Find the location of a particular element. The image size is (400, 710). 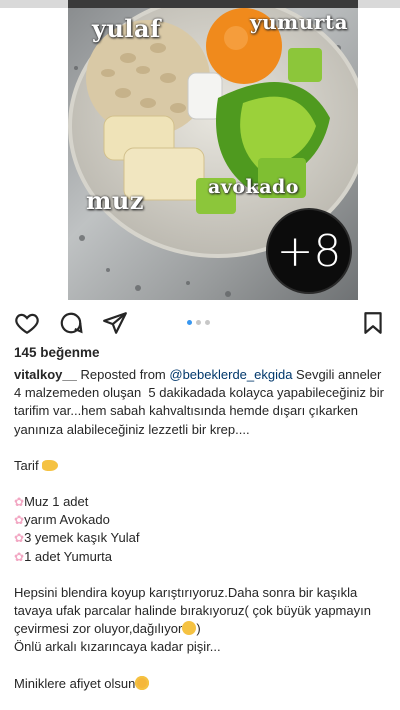

closing-text: Miniklere afiyet olsun is located at coordinates (75, 683).